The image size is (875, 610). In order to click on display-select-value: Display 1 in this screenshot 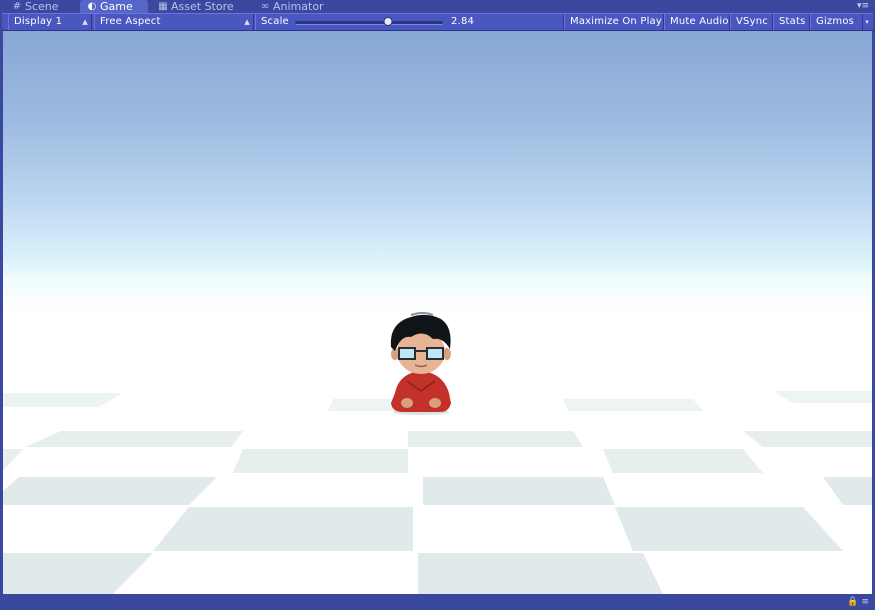, I will do `click(38, 21)`.